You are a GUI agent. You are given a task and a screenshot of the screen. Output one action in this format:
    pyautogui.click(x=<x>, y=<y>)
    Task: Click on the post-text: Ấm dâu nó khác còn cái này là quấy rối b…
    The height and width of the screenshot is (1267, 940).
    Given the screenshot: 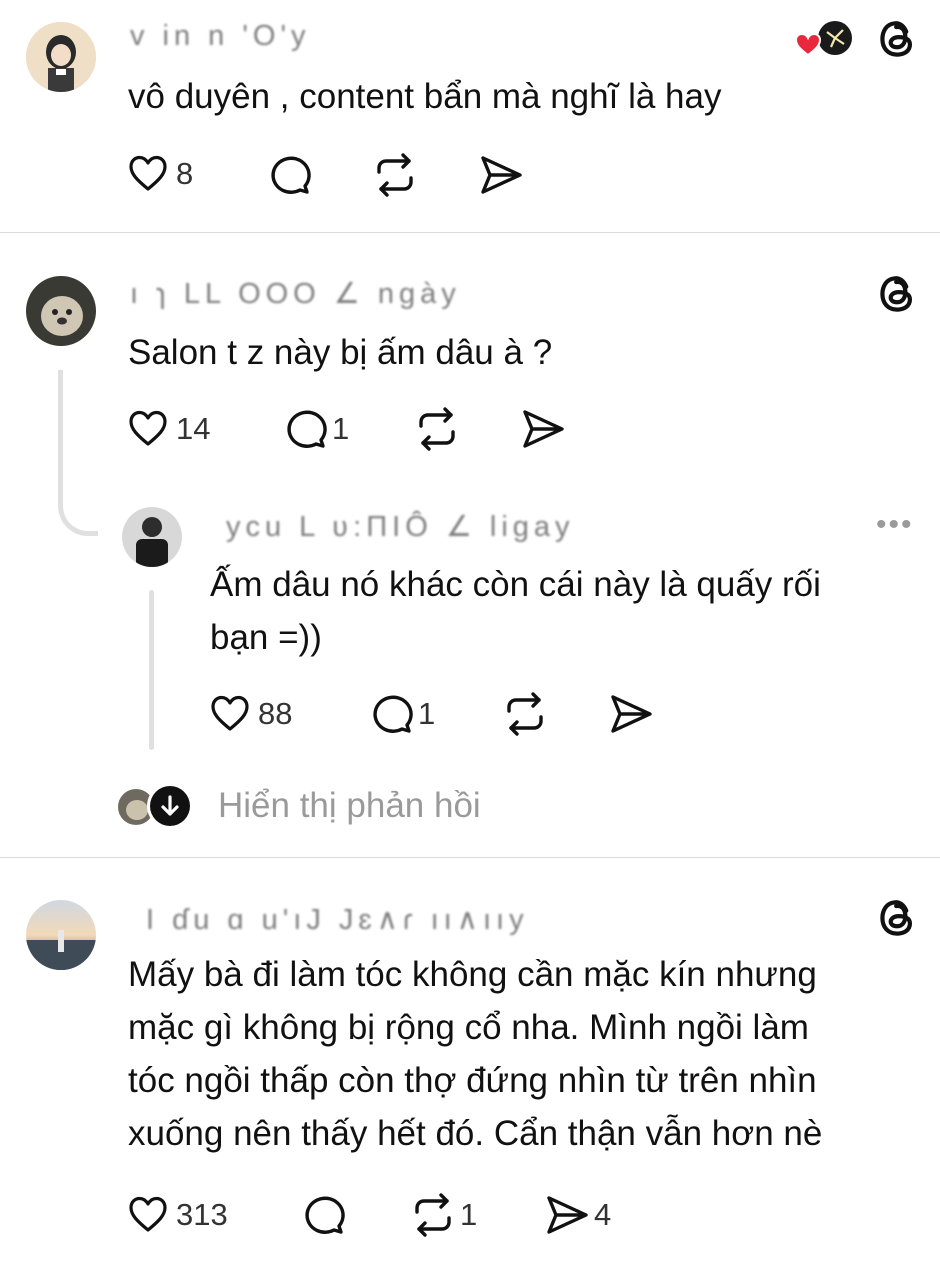 What is the action you would take?
    pyautogui.click(x=515, y=611)
    